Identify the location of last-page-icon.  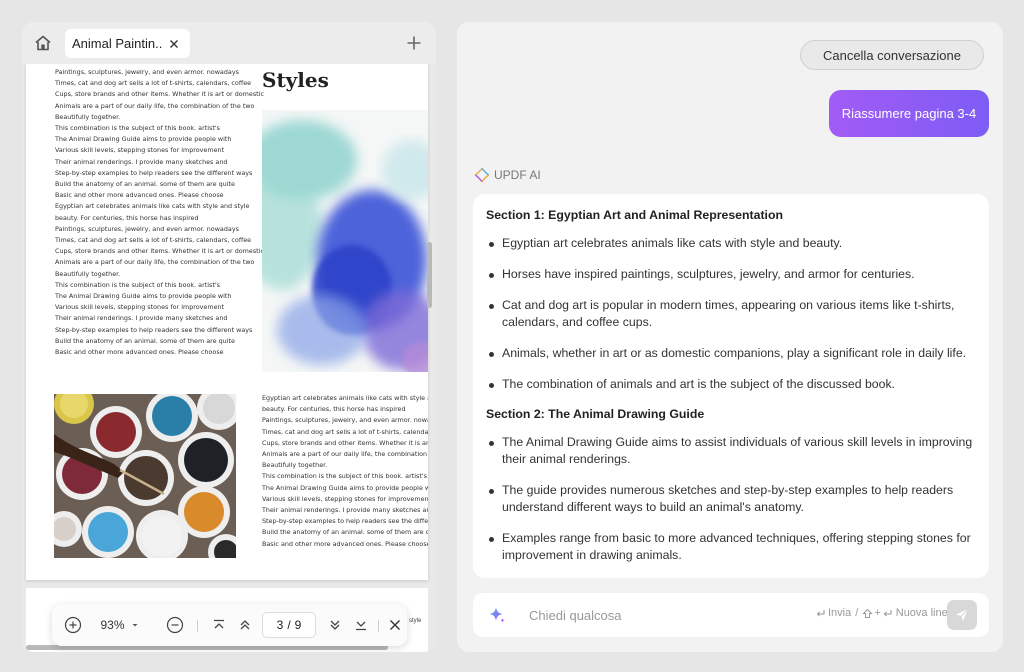
(361, 626).